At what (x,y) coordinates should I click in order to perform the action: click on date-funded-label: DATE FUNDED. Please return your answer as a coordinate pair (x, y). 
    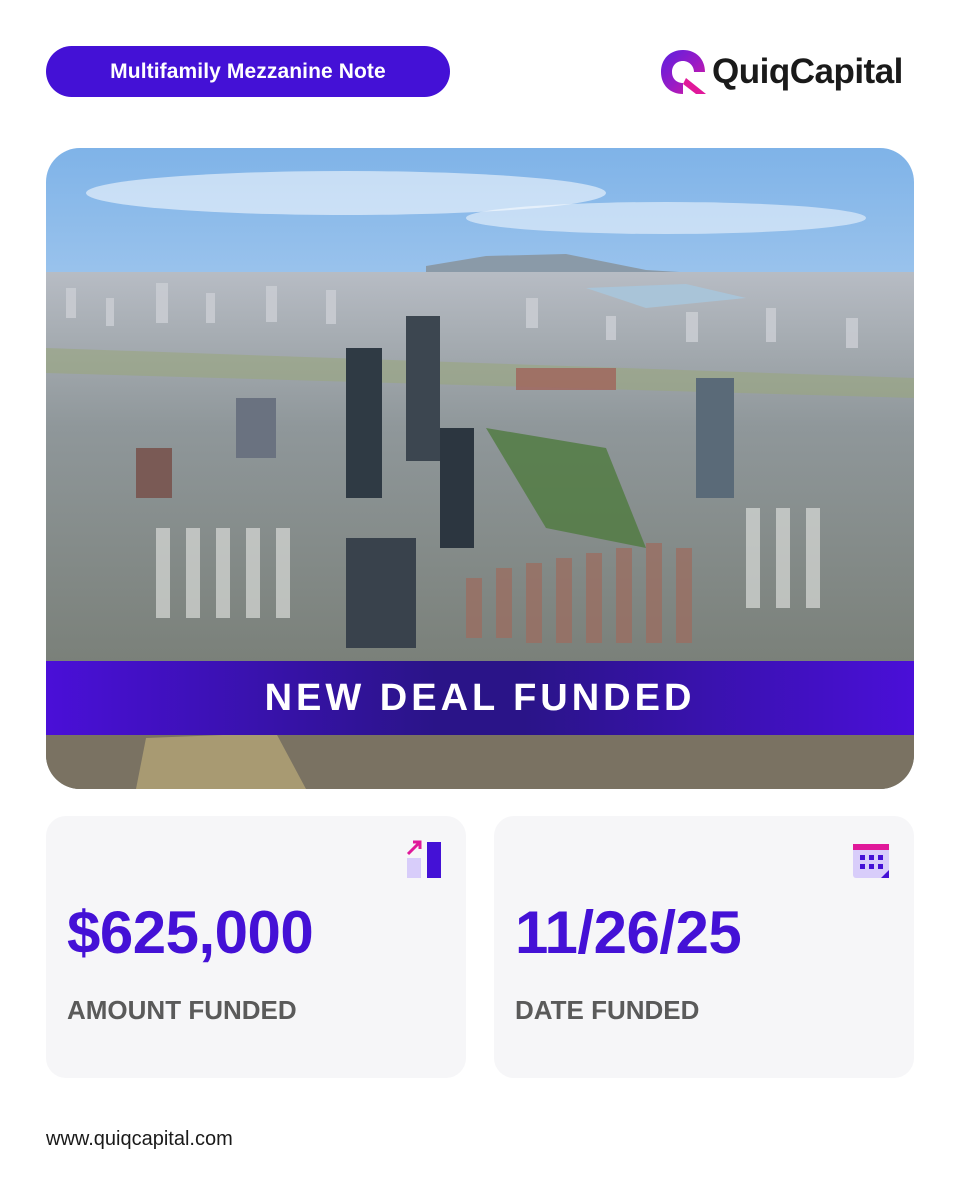
    Looking at the image, I should click on (607, 1010).